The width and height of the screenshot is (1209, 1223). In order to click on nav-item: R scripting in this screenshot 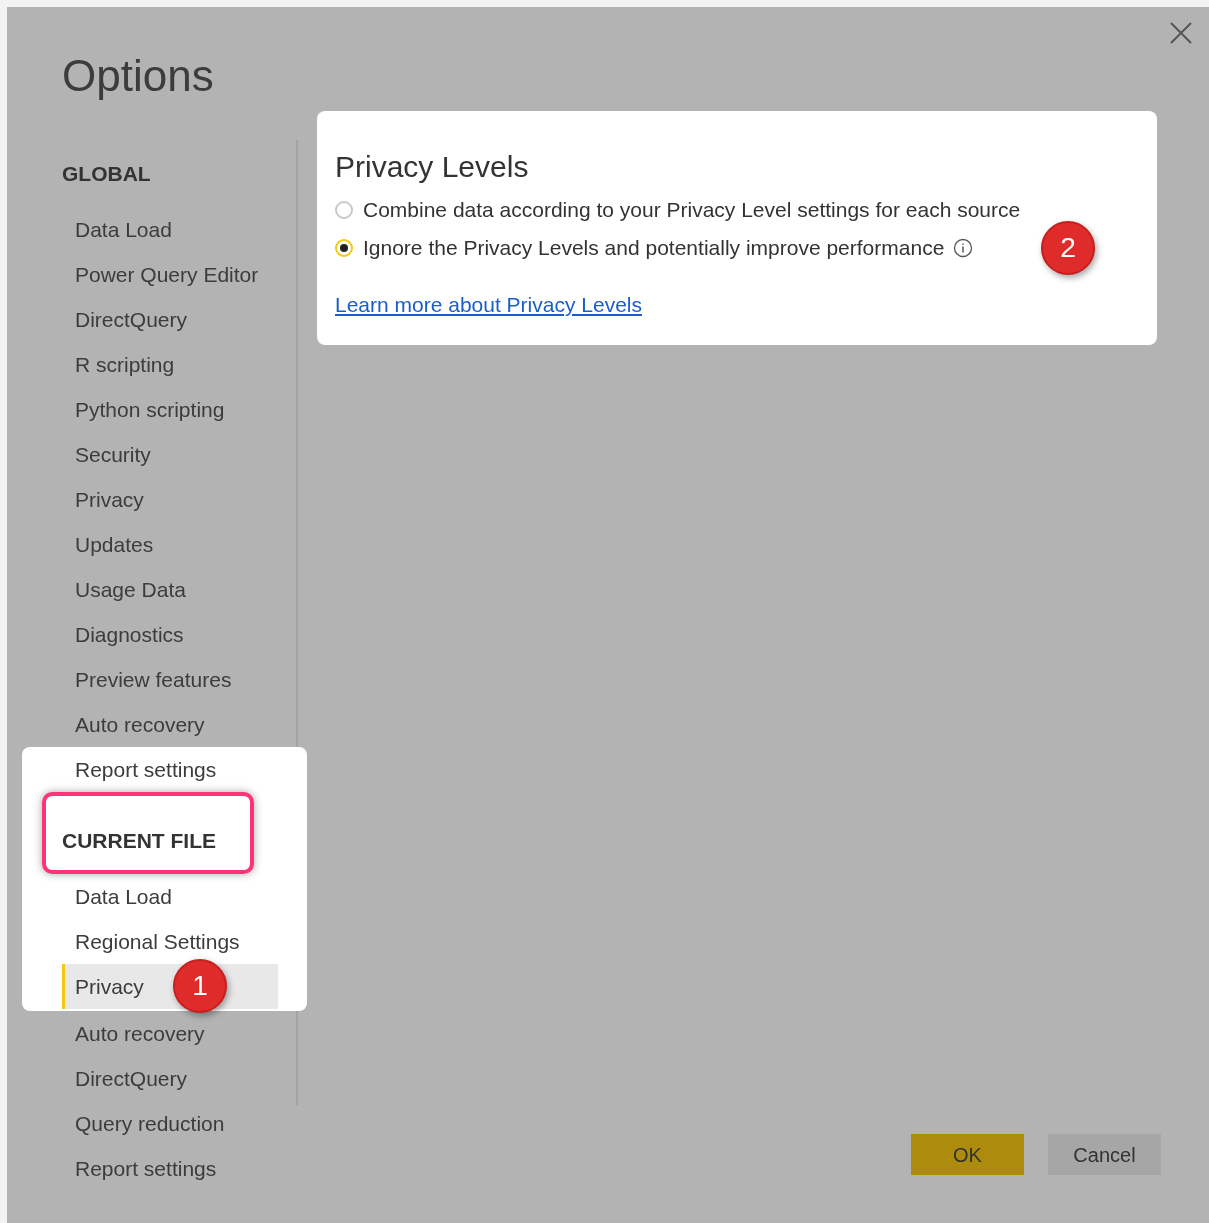, I will do `click(170, 364)`.